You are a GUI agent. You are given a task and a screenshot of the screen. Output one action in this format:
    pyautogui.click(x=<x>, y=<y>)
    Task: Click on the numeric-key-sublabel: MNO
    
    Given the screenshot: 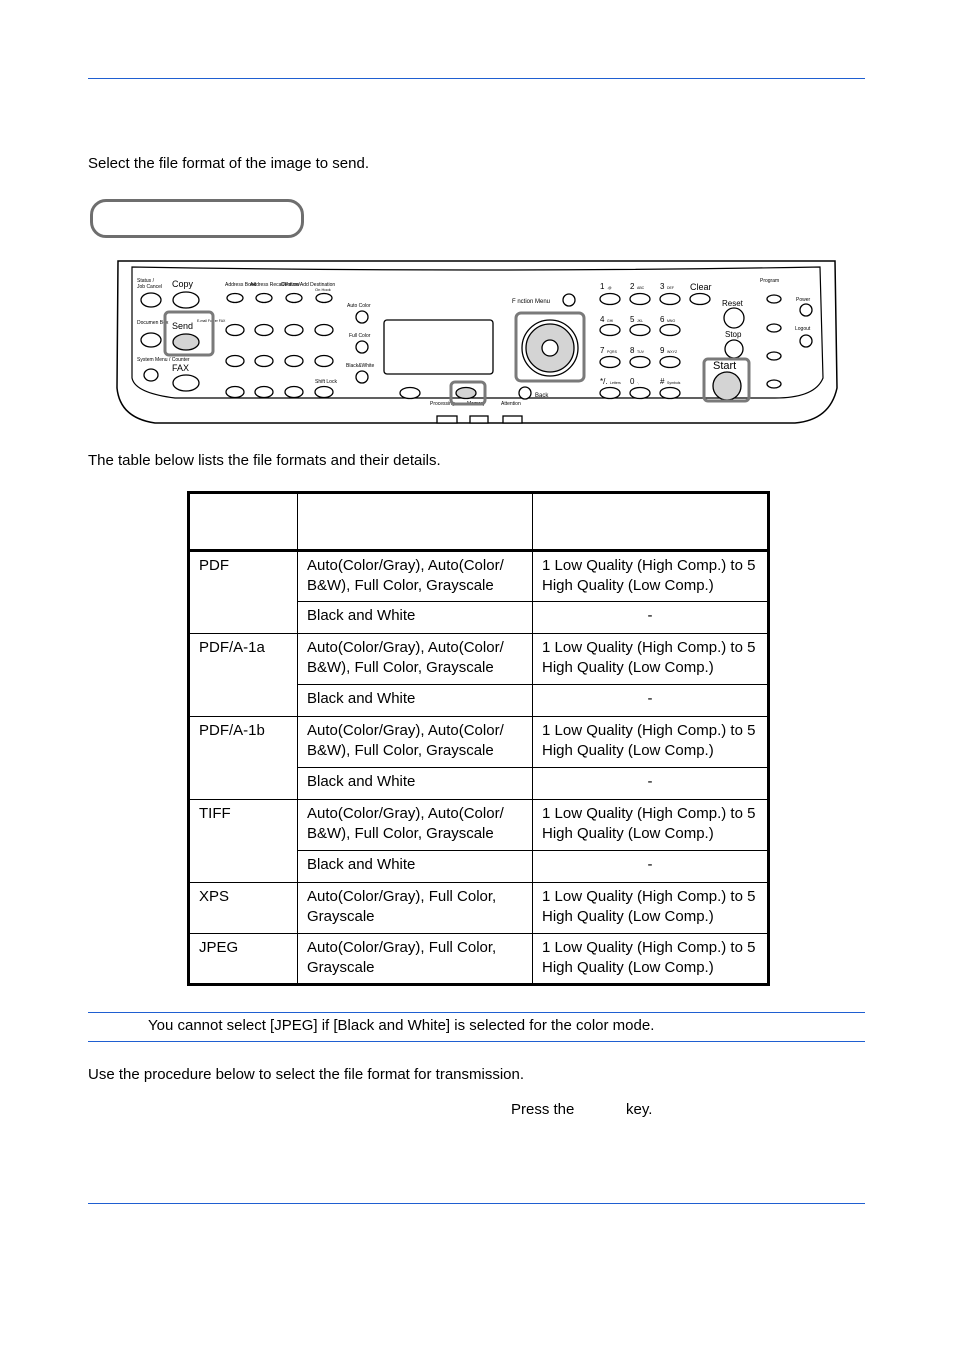 What is the action you would take?
    pyautogui.click(x=671, y=321)
    